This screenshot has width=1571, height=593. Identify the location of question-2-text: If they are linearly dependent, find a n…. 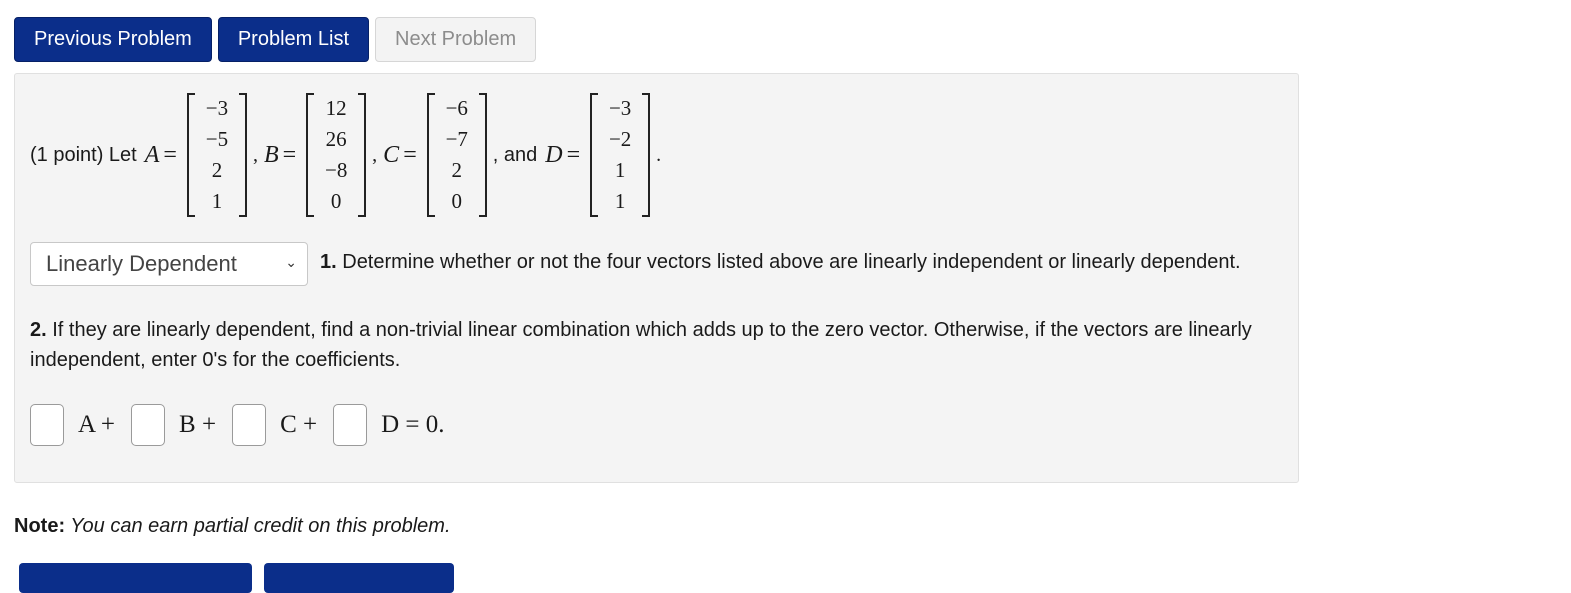
(641, 345).